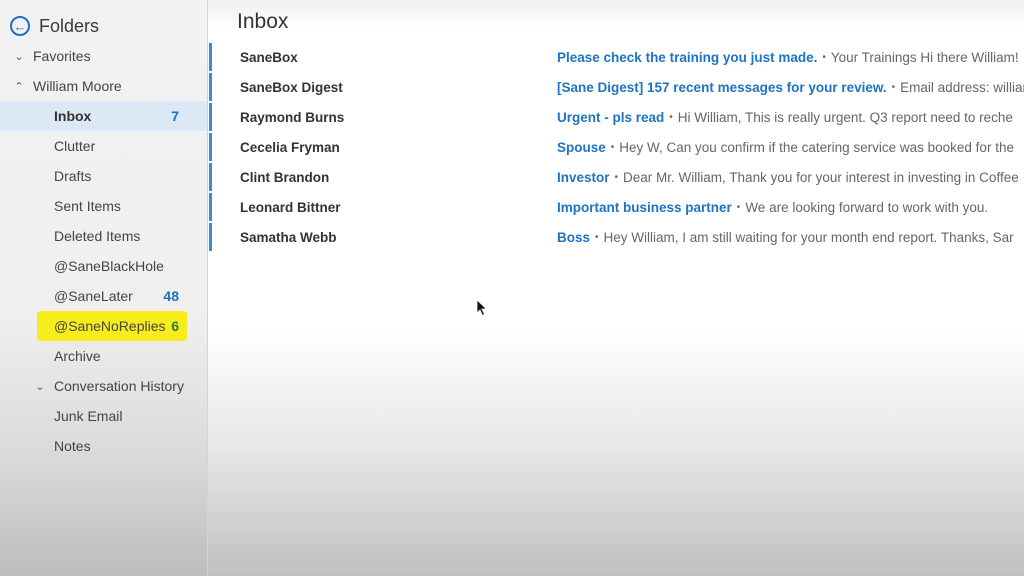  I want to click on folder-label: @SaneLater, so click(93, 296).